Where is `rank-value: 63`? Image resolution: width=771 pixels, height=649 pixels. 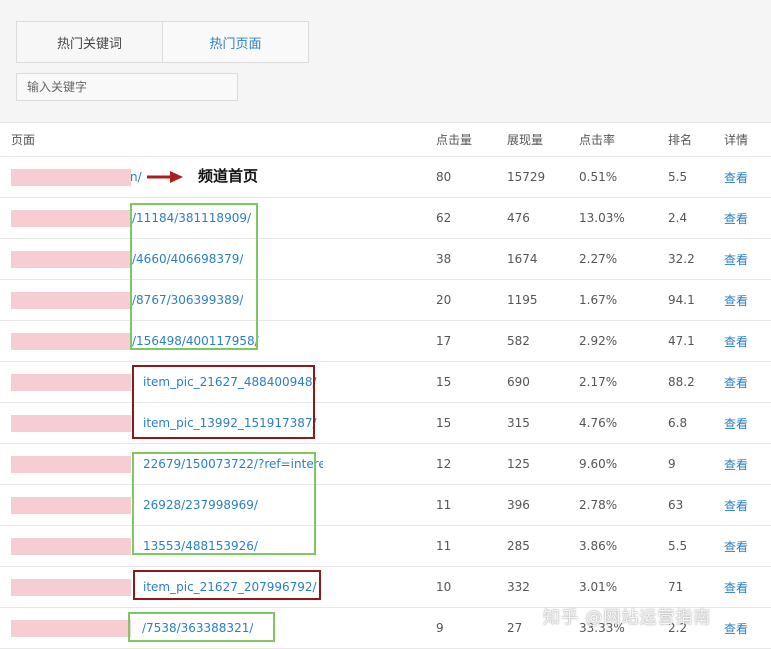
rank-value: 63 is located at coordinates (676, 505).